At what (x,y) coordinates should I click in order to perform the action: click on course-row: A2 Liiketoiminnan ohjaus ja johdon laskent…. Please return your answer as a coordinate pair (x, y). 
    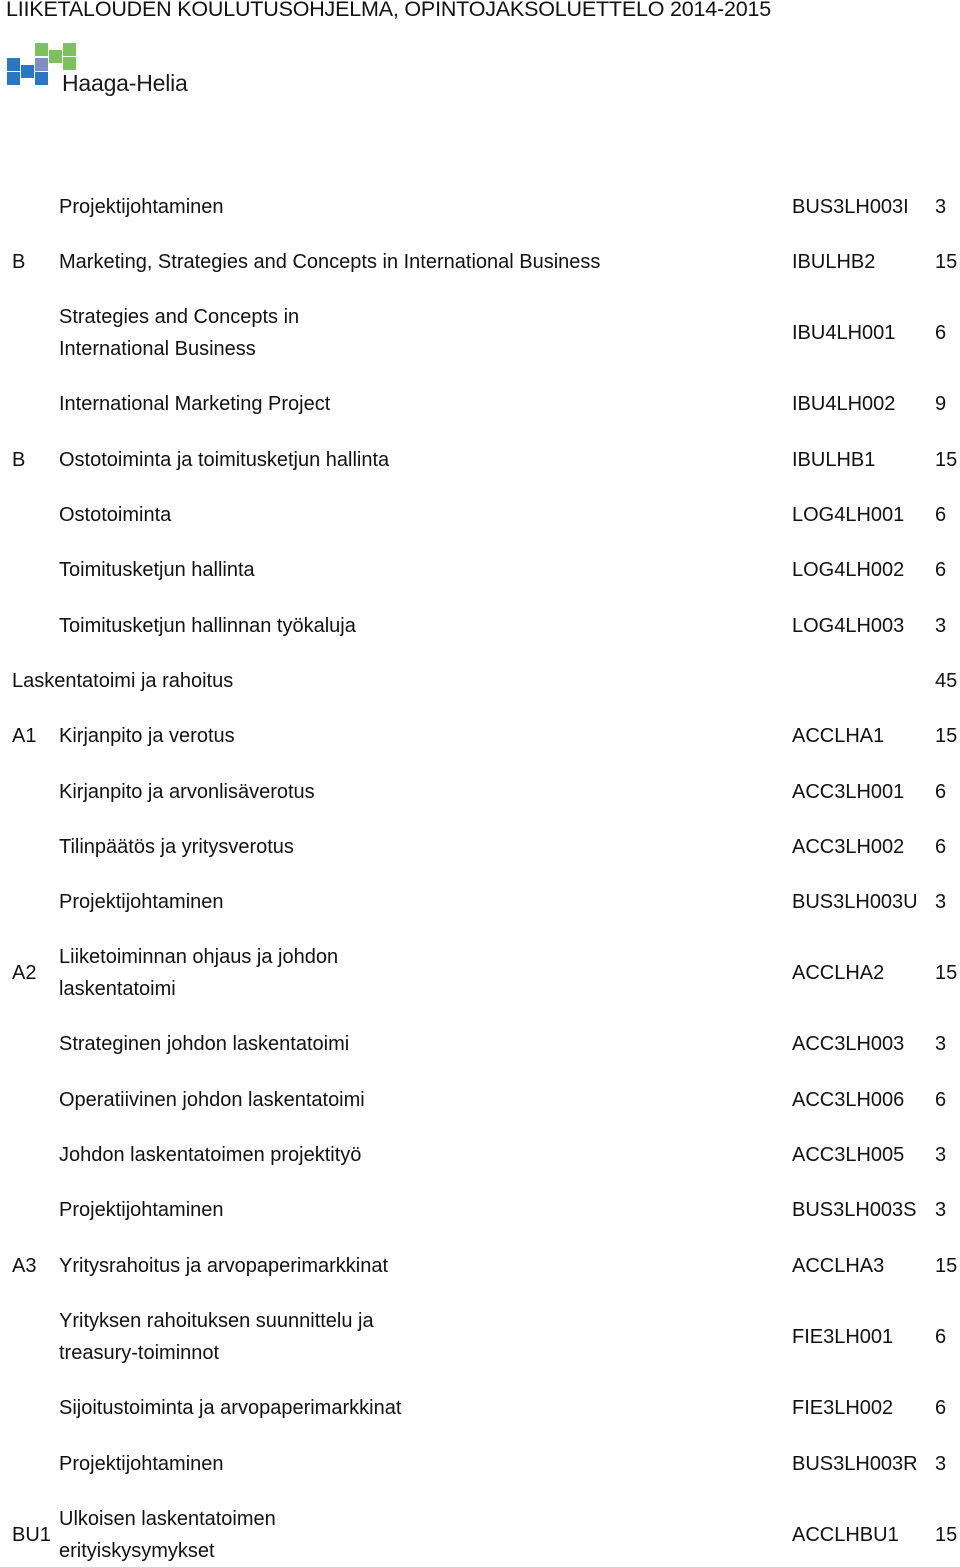
    Looking at the image, I should click on (480, 973).